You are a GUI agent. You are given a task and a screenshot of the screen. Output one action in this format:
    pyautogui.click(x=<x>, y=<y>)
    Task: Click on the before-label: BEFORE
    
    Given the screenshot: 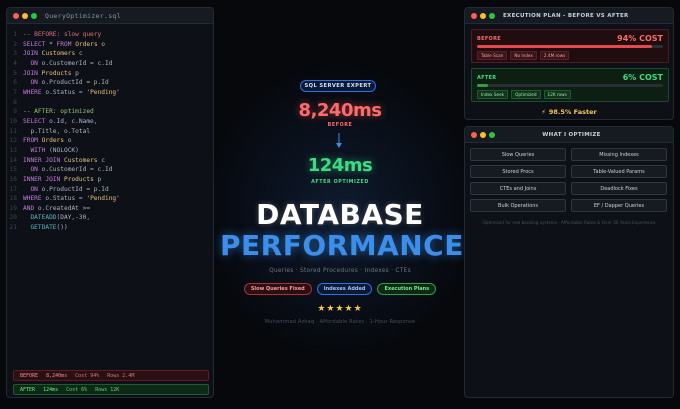 What is the action you would take?
    pyautogui.click(x=340, y=125)
    